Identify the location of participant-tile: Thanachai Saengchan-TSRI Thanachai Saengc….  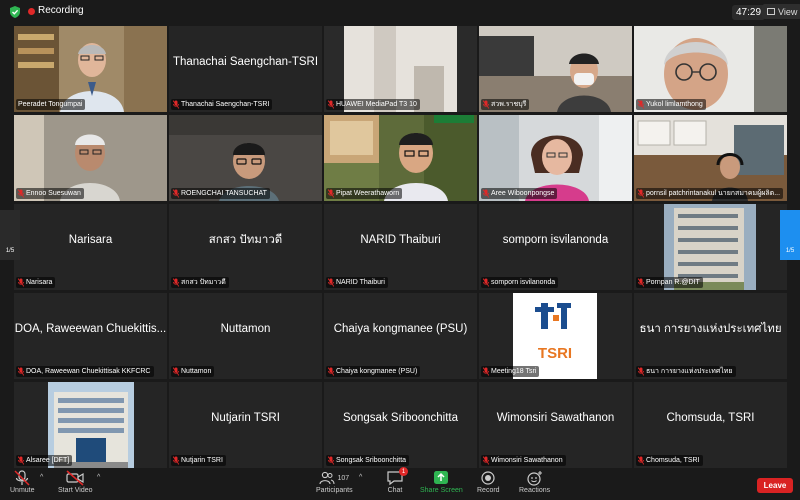
(245, 69).